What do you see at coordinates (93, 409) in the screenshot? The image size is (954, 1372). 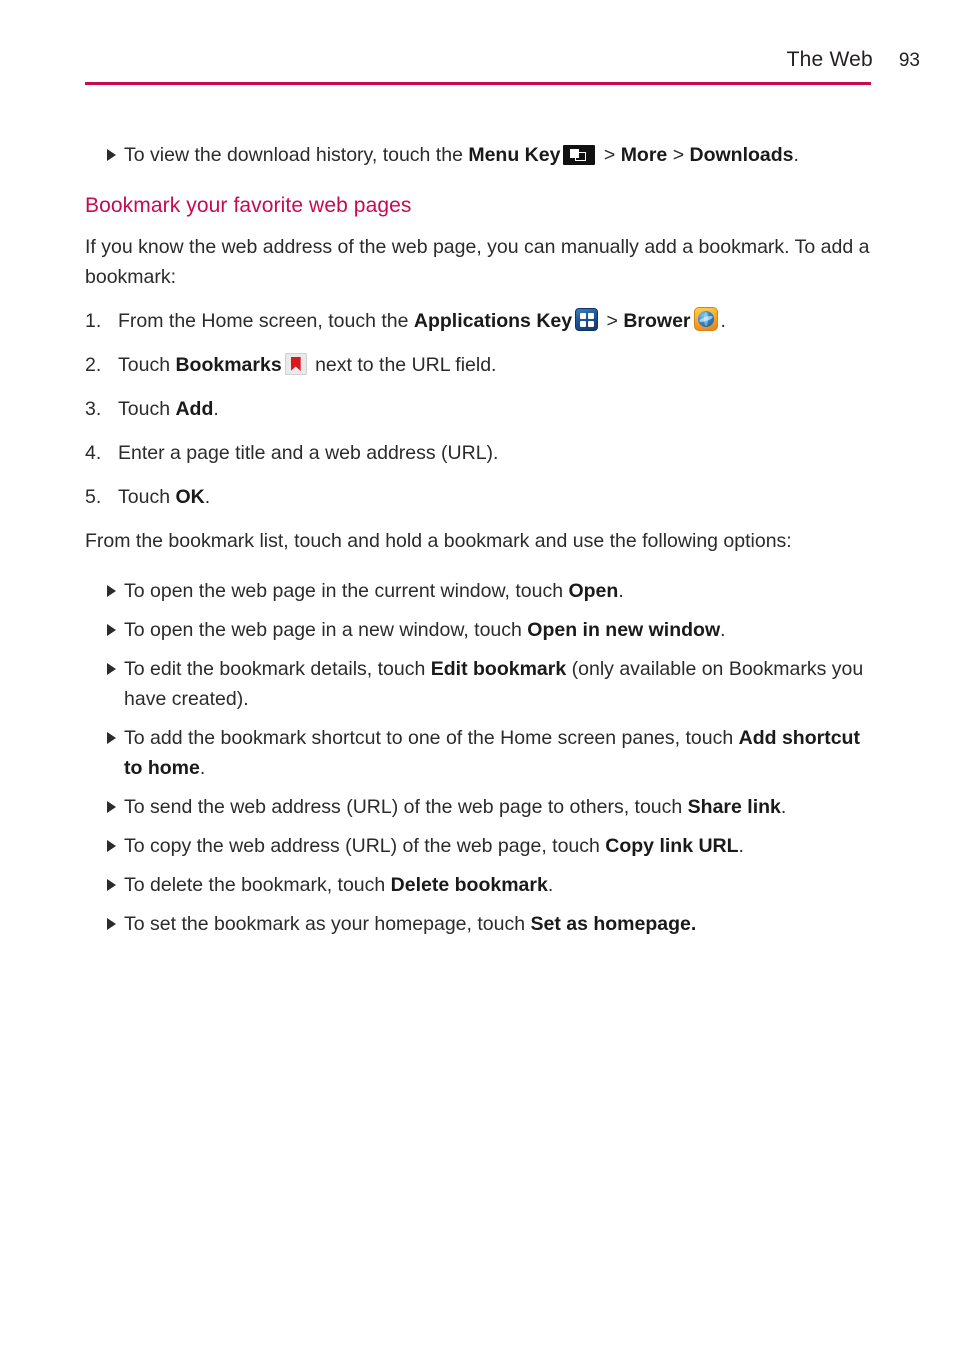 I see `step-number: 3.` at bounding box center [93, 409].